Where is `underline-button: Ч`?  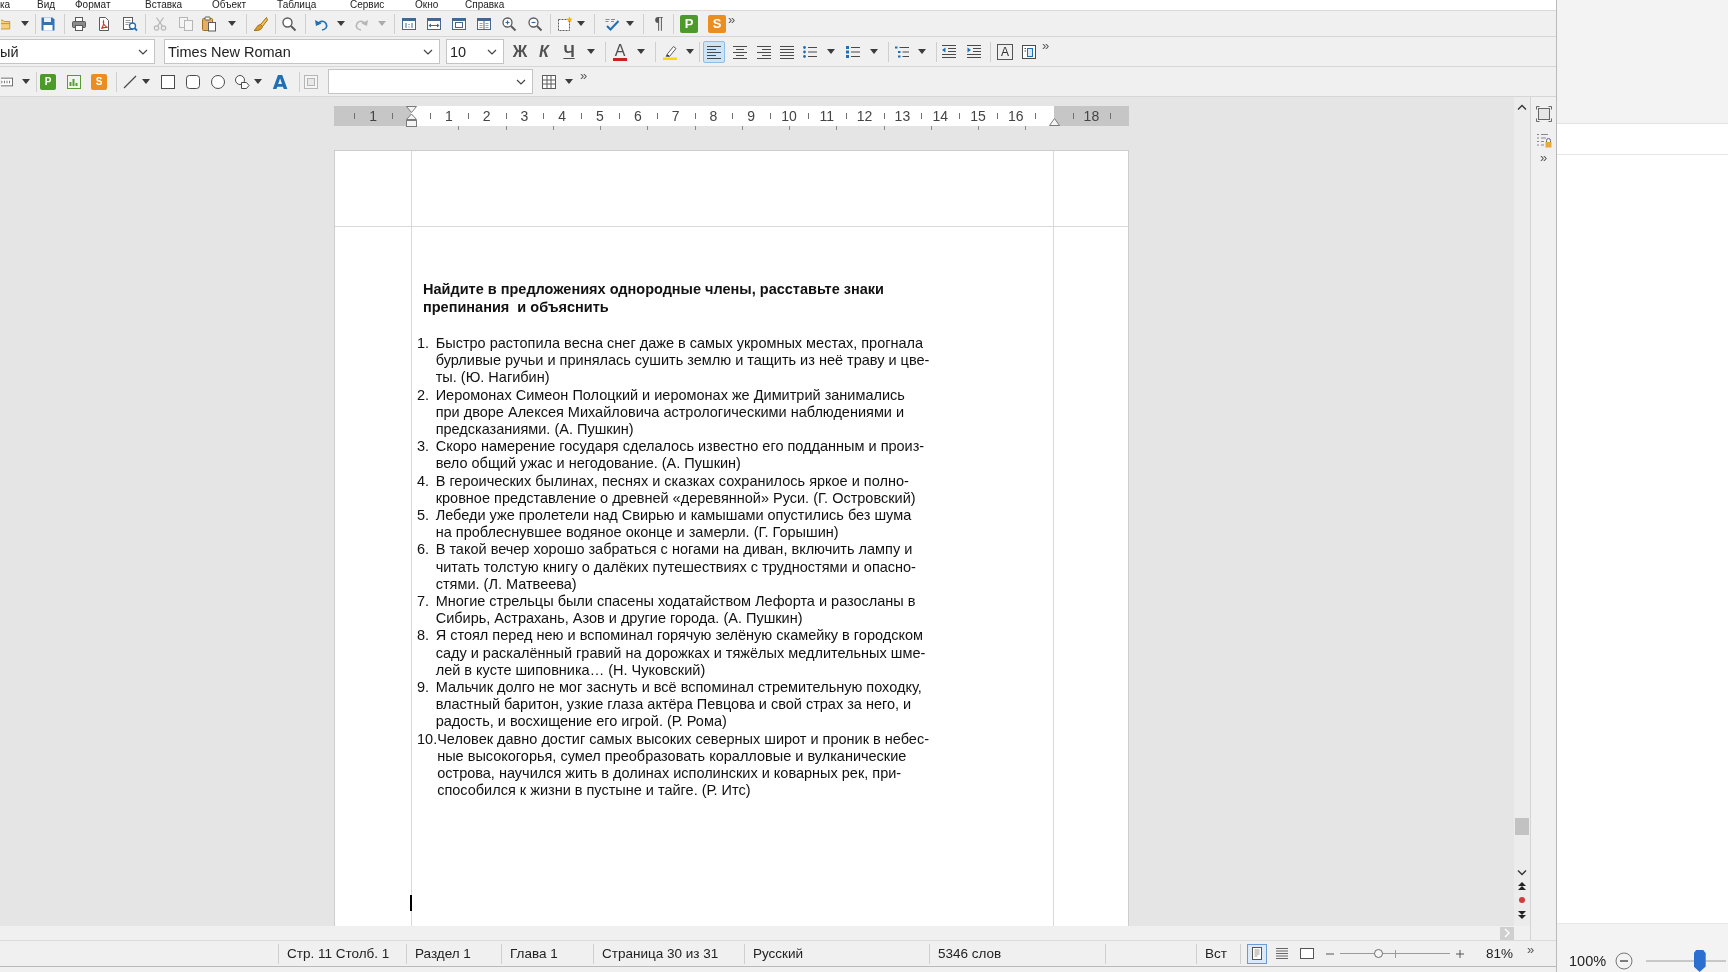
underline-button: Ч is located at coordinates (569, 51).